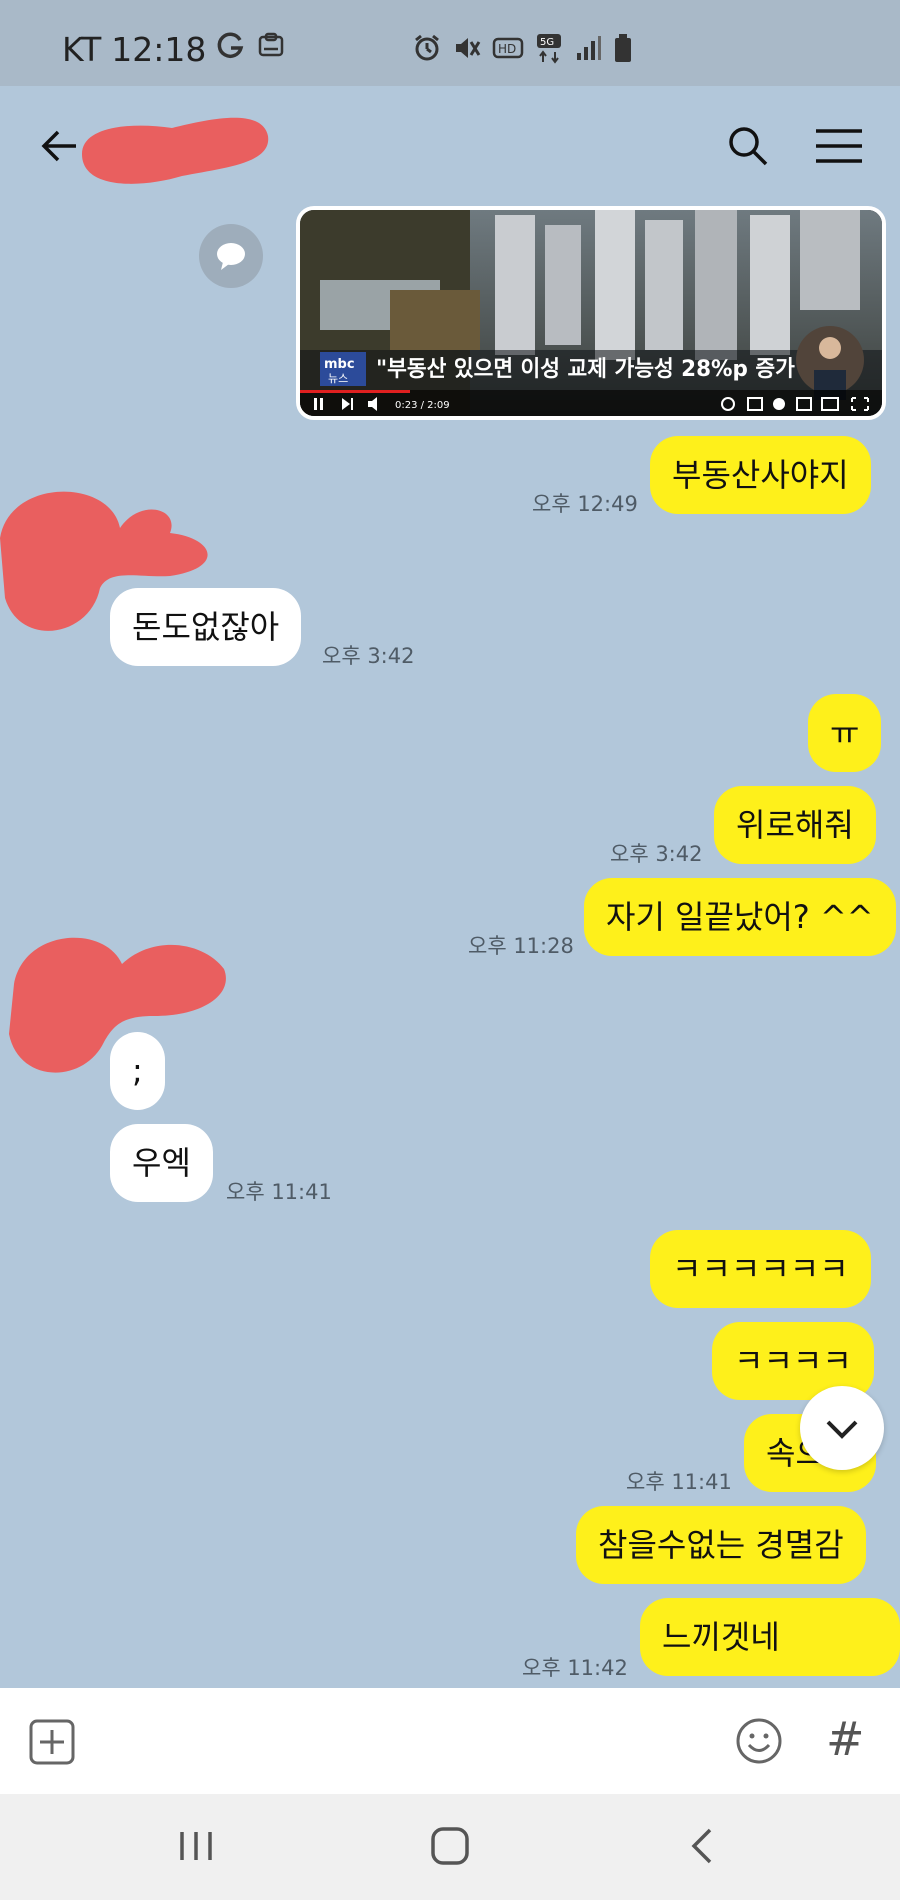 This screenshot has width=900, height=1900. Describe the element at coordinates (795, 825) in the screenshot. I see `message-bubble-sent: 위로해줘` at that location.